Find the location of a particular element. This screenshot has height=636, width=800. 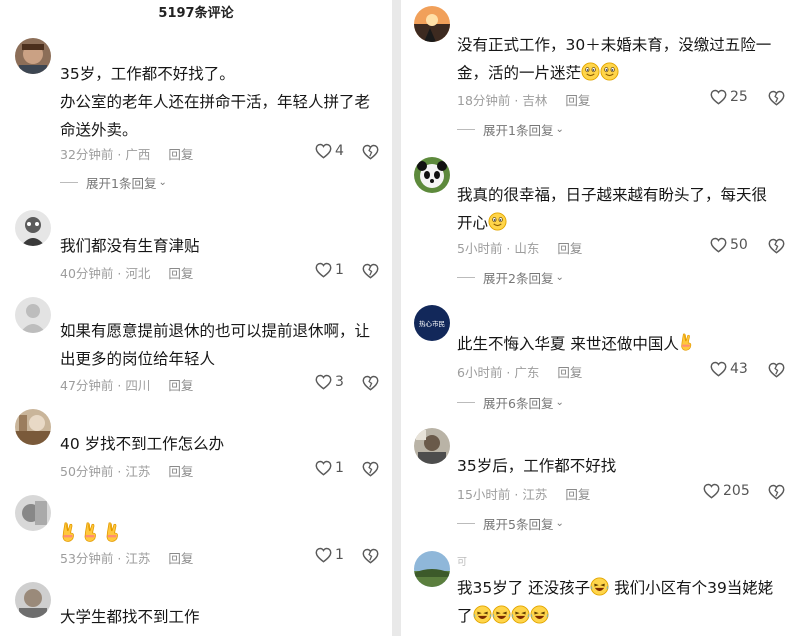

like-count: 3 is located at coordinates (339, 382).